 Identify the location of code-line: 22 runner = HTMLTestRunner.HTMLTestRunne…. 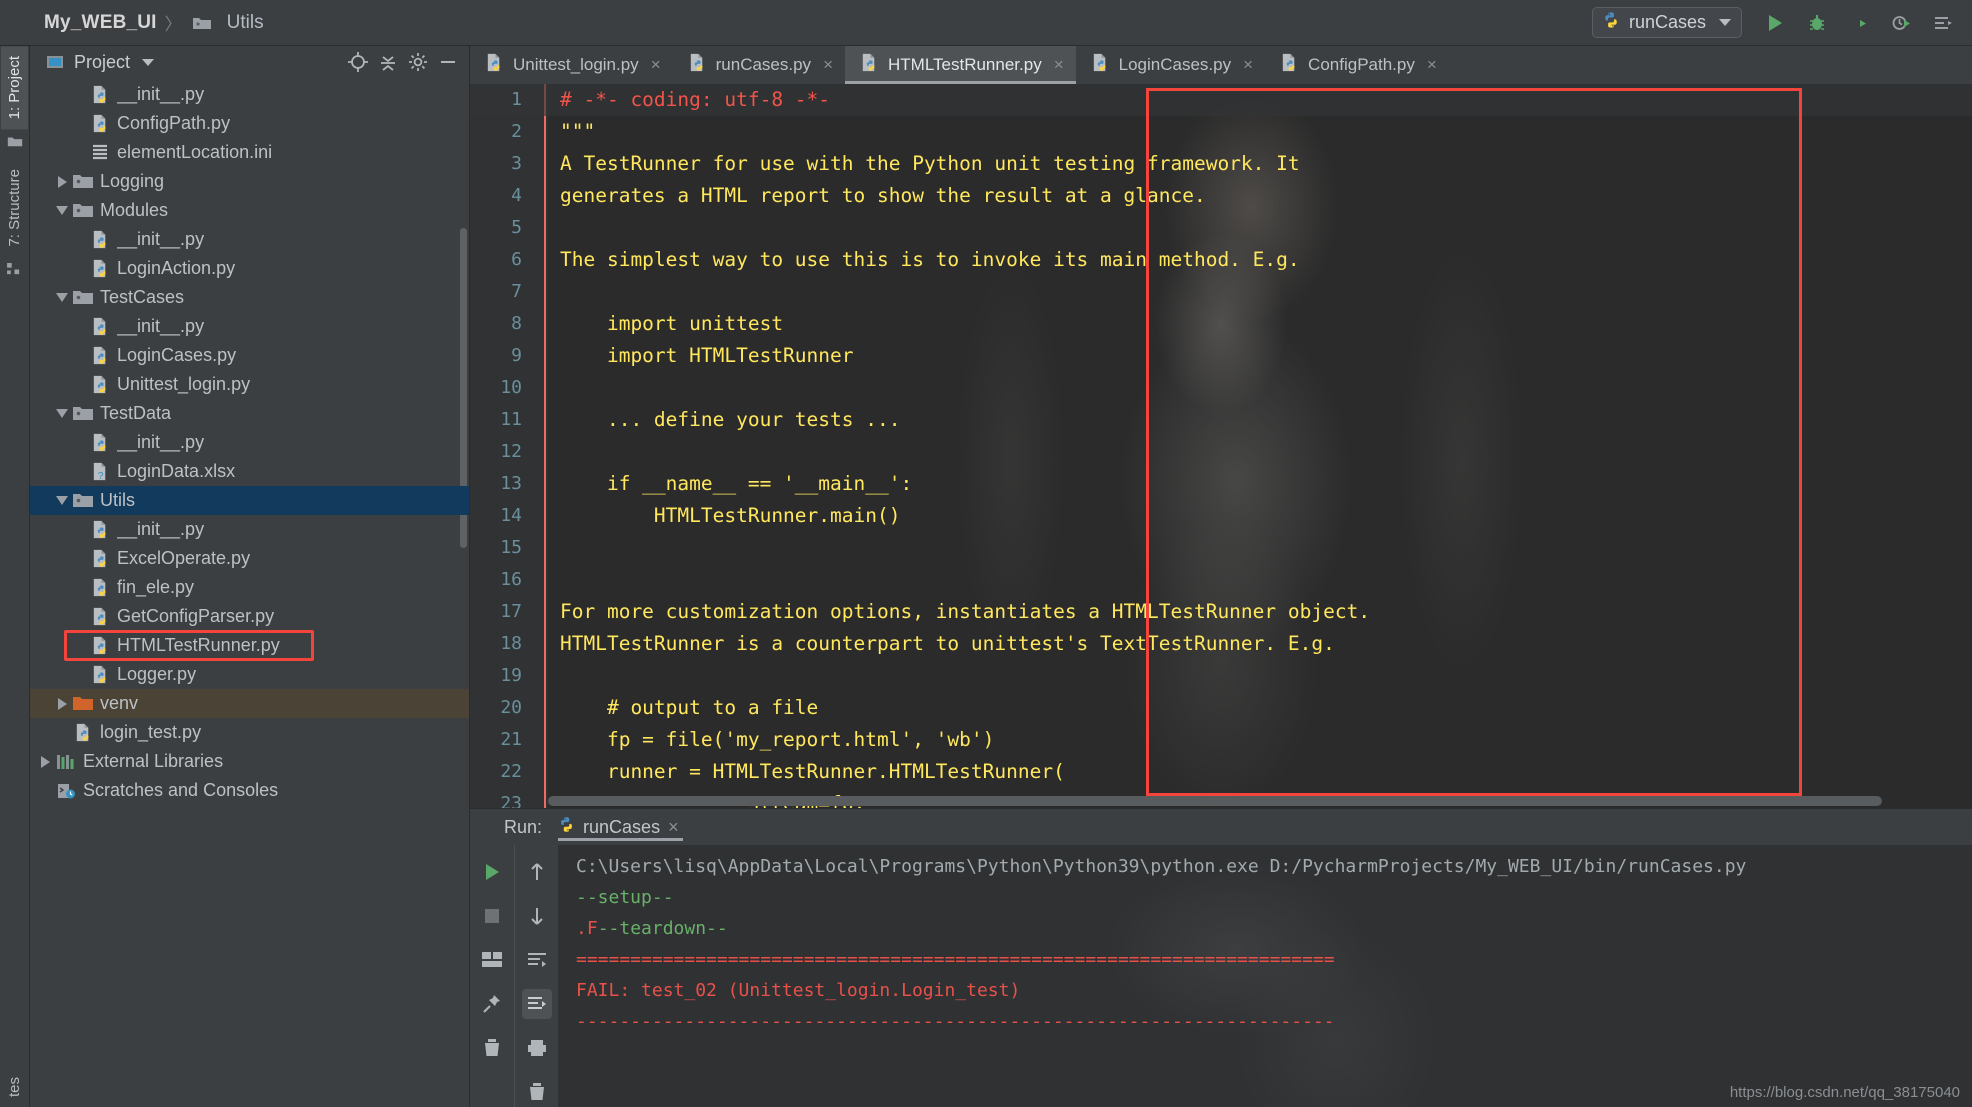
(1221, 772).